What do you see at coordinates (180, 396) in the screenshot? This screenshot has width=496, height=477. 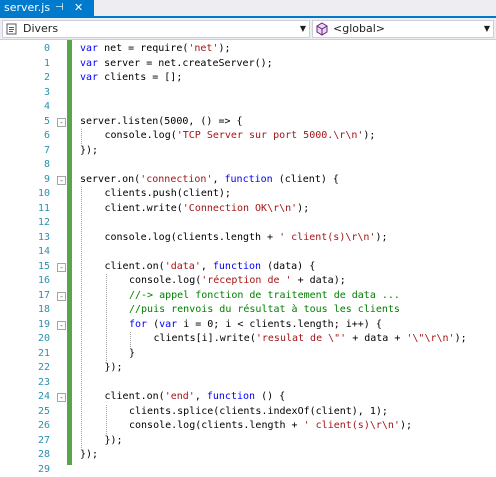 I see `string-token: 'end'` at bounding box center [180, 396].